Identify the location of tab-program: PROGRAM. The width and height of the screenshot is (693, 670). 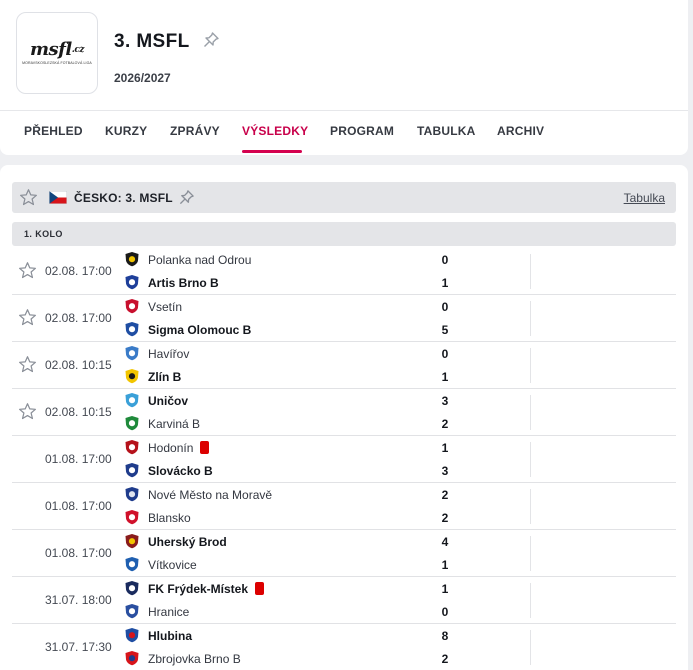
(362, 131).